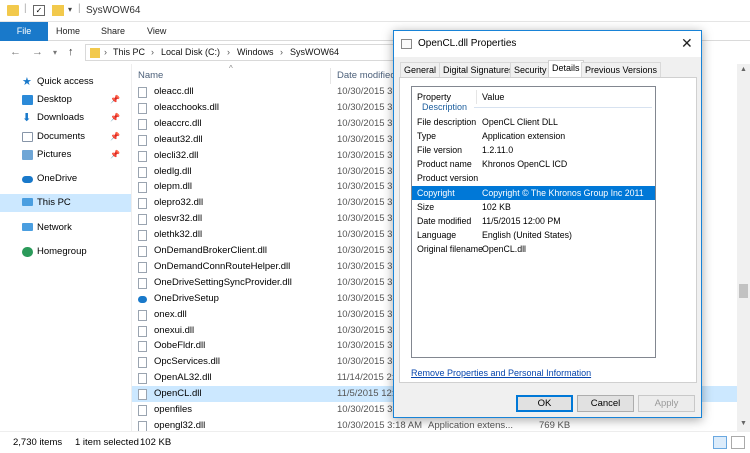 The height and width of the screenshot is (453, 750). Describe the element at coordinates (533, 207) in the screenshot. I see `property-row: Size 102 KB` at that location.